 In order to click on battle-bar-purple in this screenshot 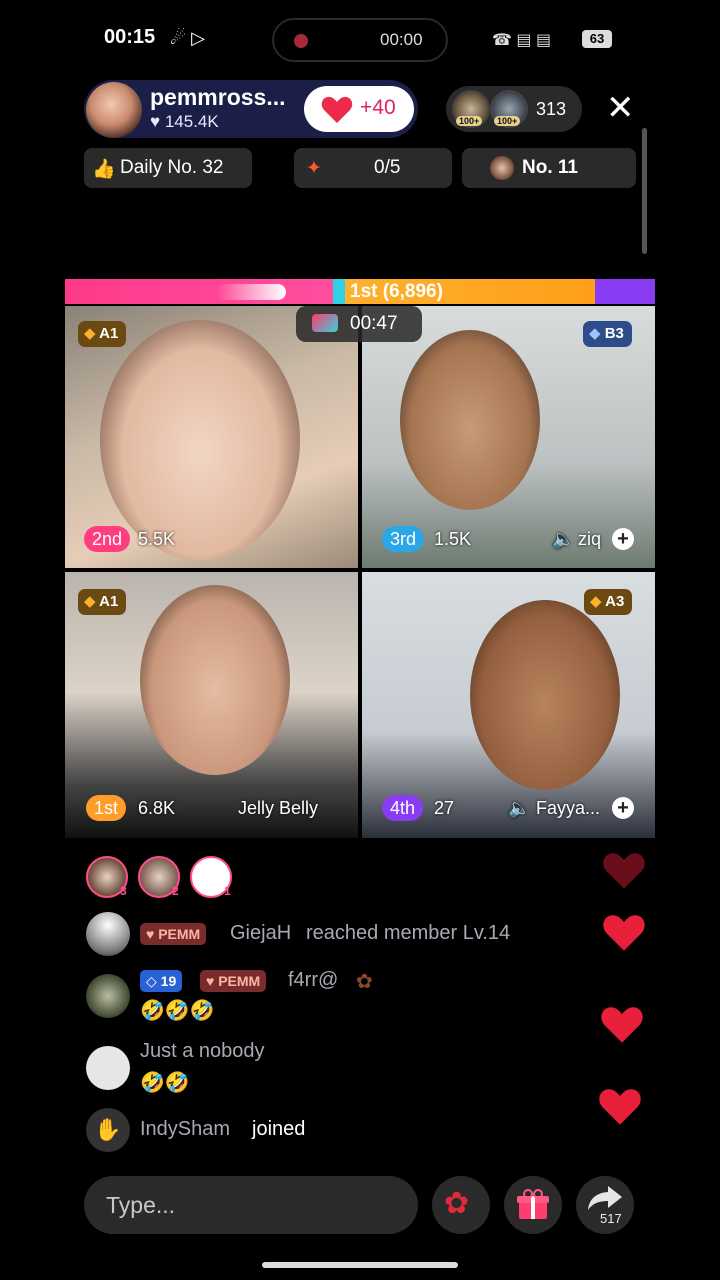, I will do `click(625, 291)`.